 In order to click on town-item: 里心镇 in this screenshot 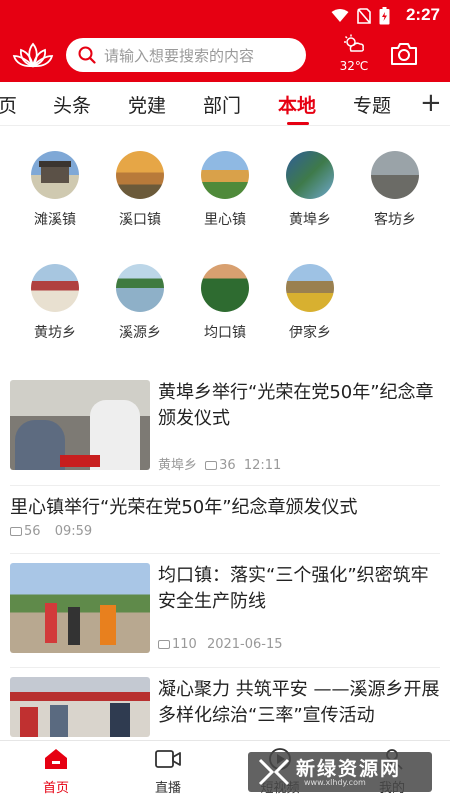, I will do `click(225, 190)`.